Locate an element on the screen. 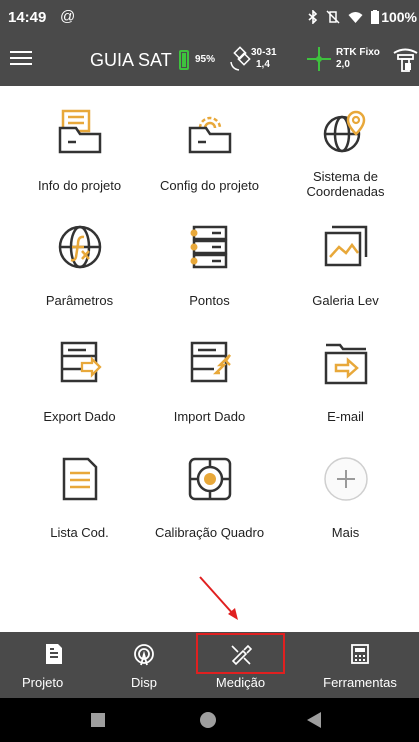 Image resolution: width=419 pixels, height=742 pixels. server-points-icon is located at coordinates (208, 247).